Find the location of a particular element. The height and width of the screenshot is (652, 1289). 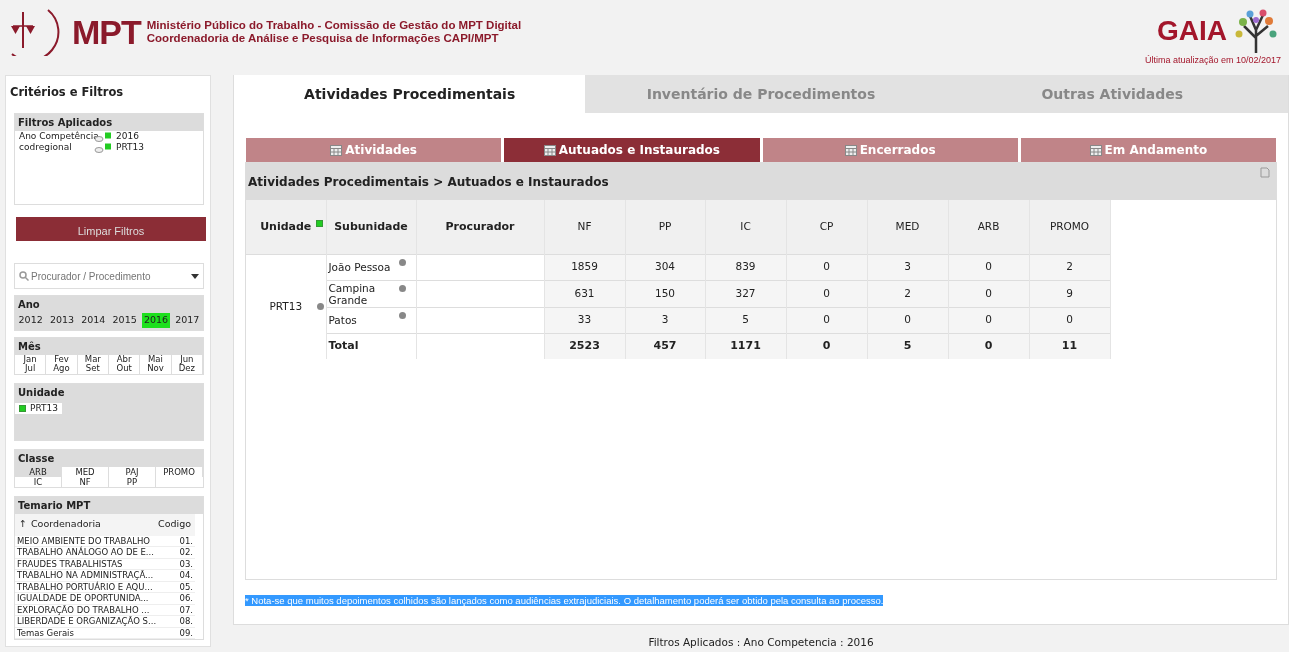

month-option: Nov is located at coordinates (156, 369).